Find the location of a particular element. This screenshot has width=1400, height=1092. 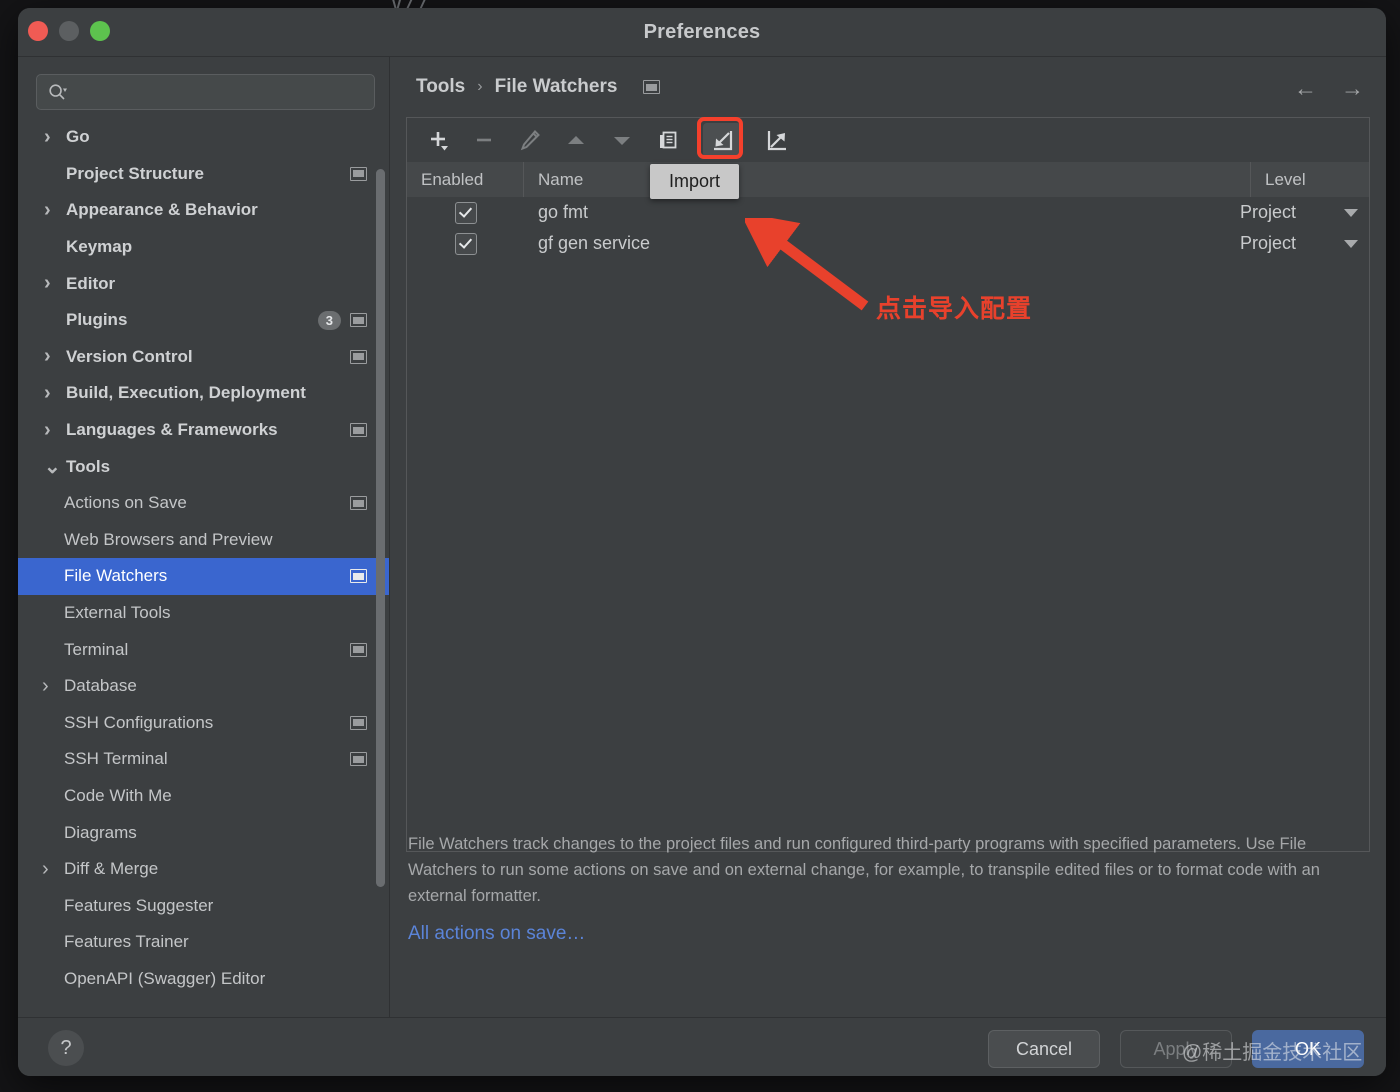

sidebar-item-version-control: › Version Control is located at coordinates (203, 357).